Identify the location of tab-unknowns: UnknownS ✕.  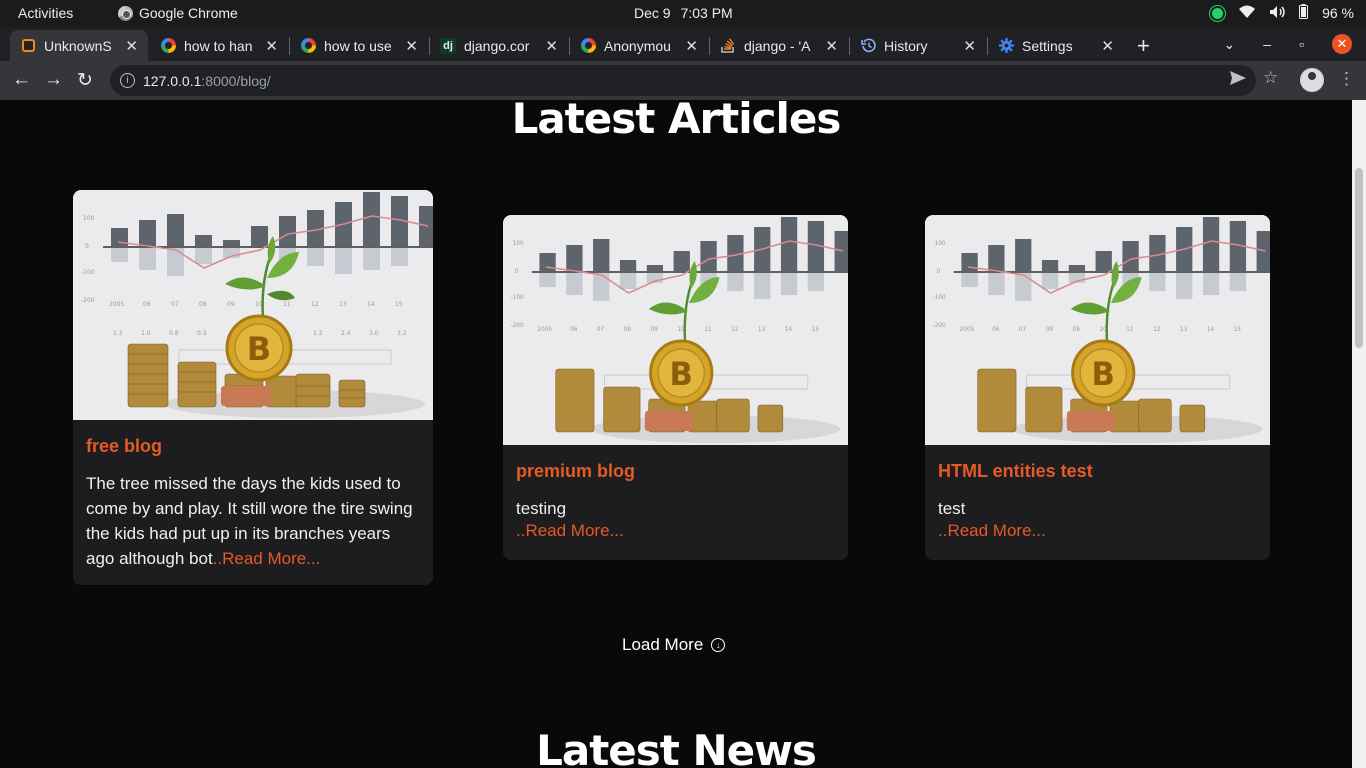
(79, 45).